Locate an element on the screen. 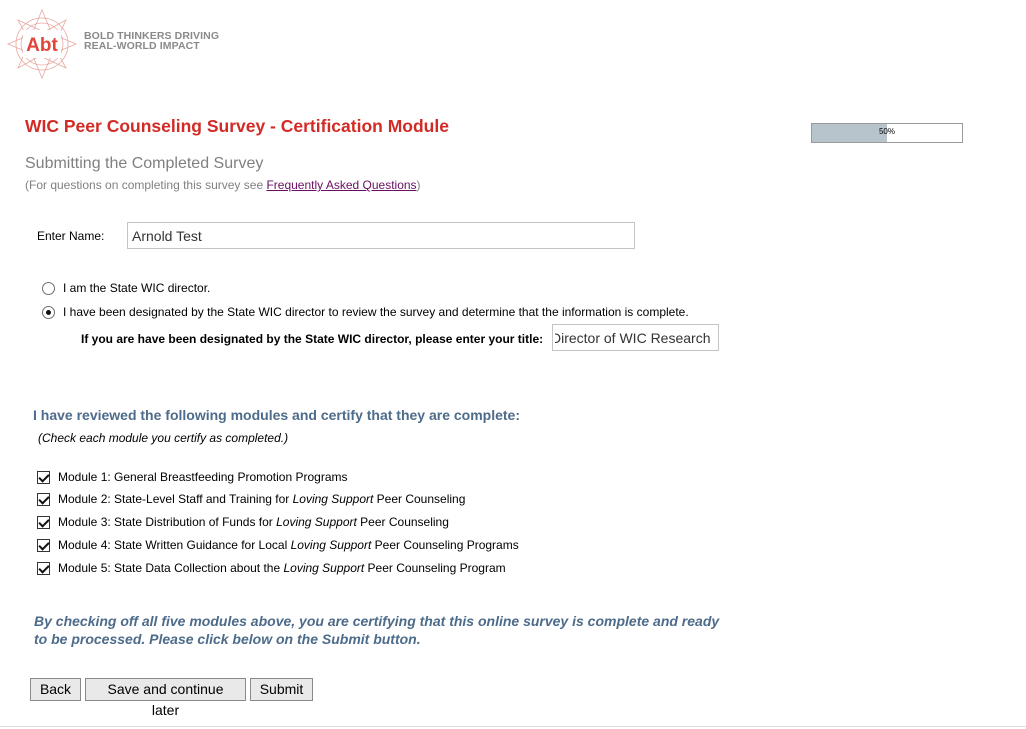 The image size is (1026, 729). faq-link: Frequently Asked Questions is located at coordinates (341, 185).